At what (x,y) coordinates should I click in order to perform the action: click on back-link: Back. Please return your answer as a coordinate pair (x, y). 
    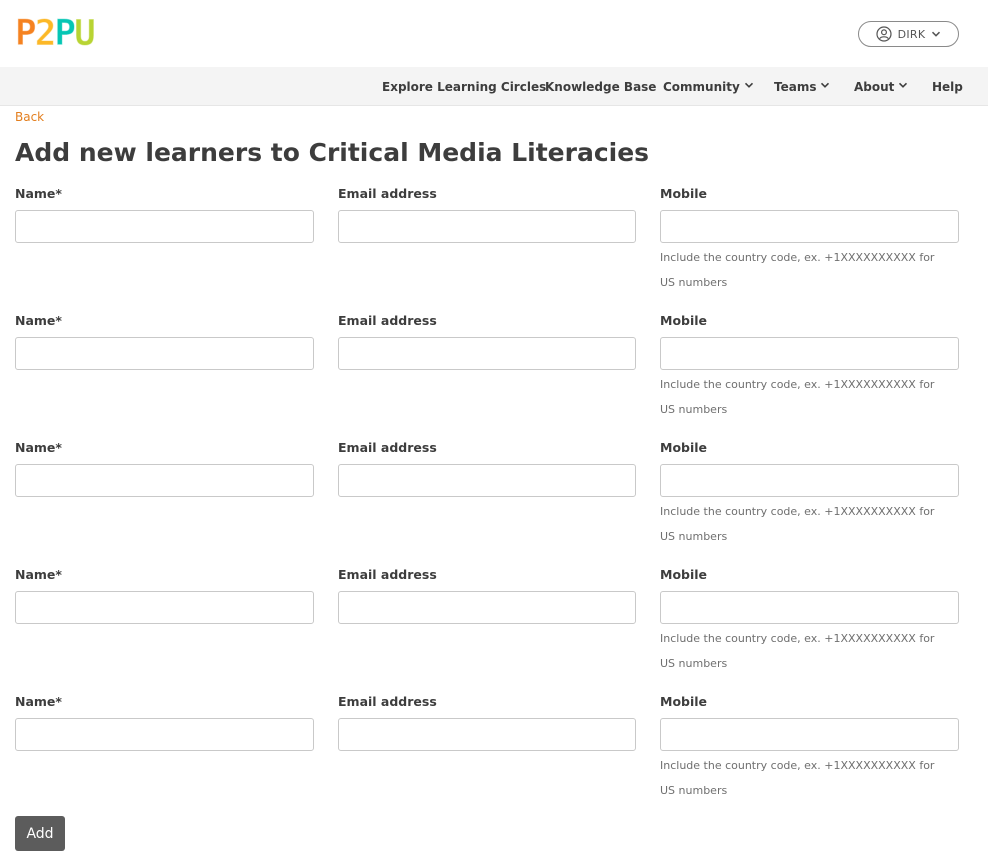
    Looking at the image, I should click on (29, 117).